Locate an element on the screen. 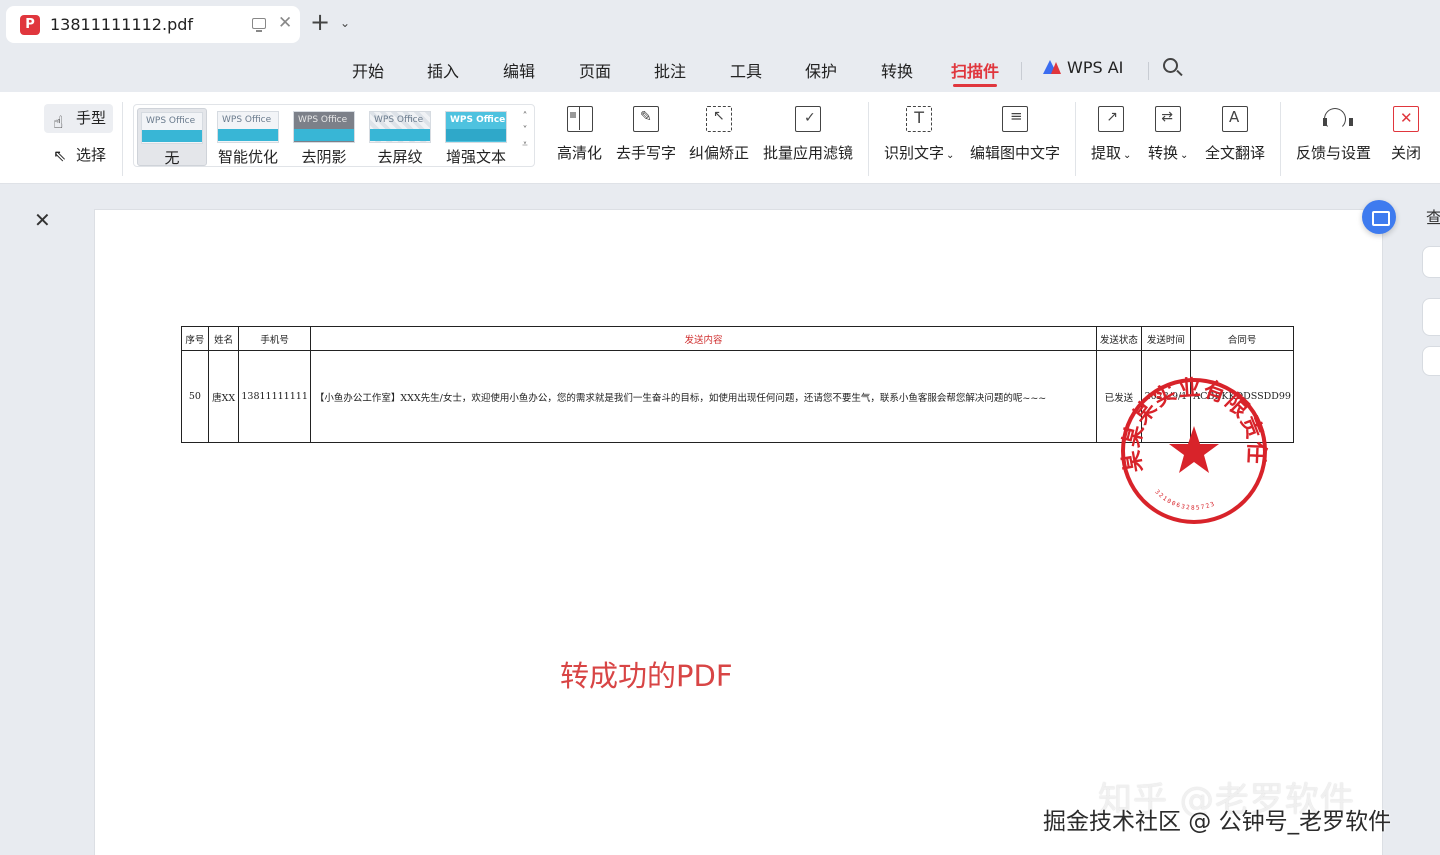  menu-convert: 转换 is located at coordinates (897, 70).